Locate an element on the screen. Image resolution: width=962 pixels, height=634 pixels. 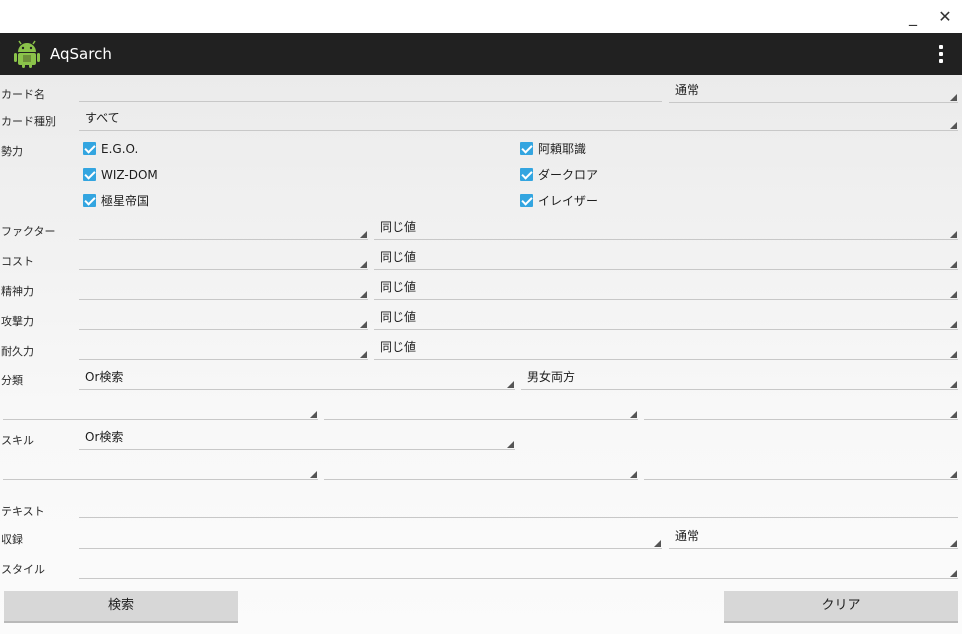
close-button: ✕ is located at coordinates (945, 17).